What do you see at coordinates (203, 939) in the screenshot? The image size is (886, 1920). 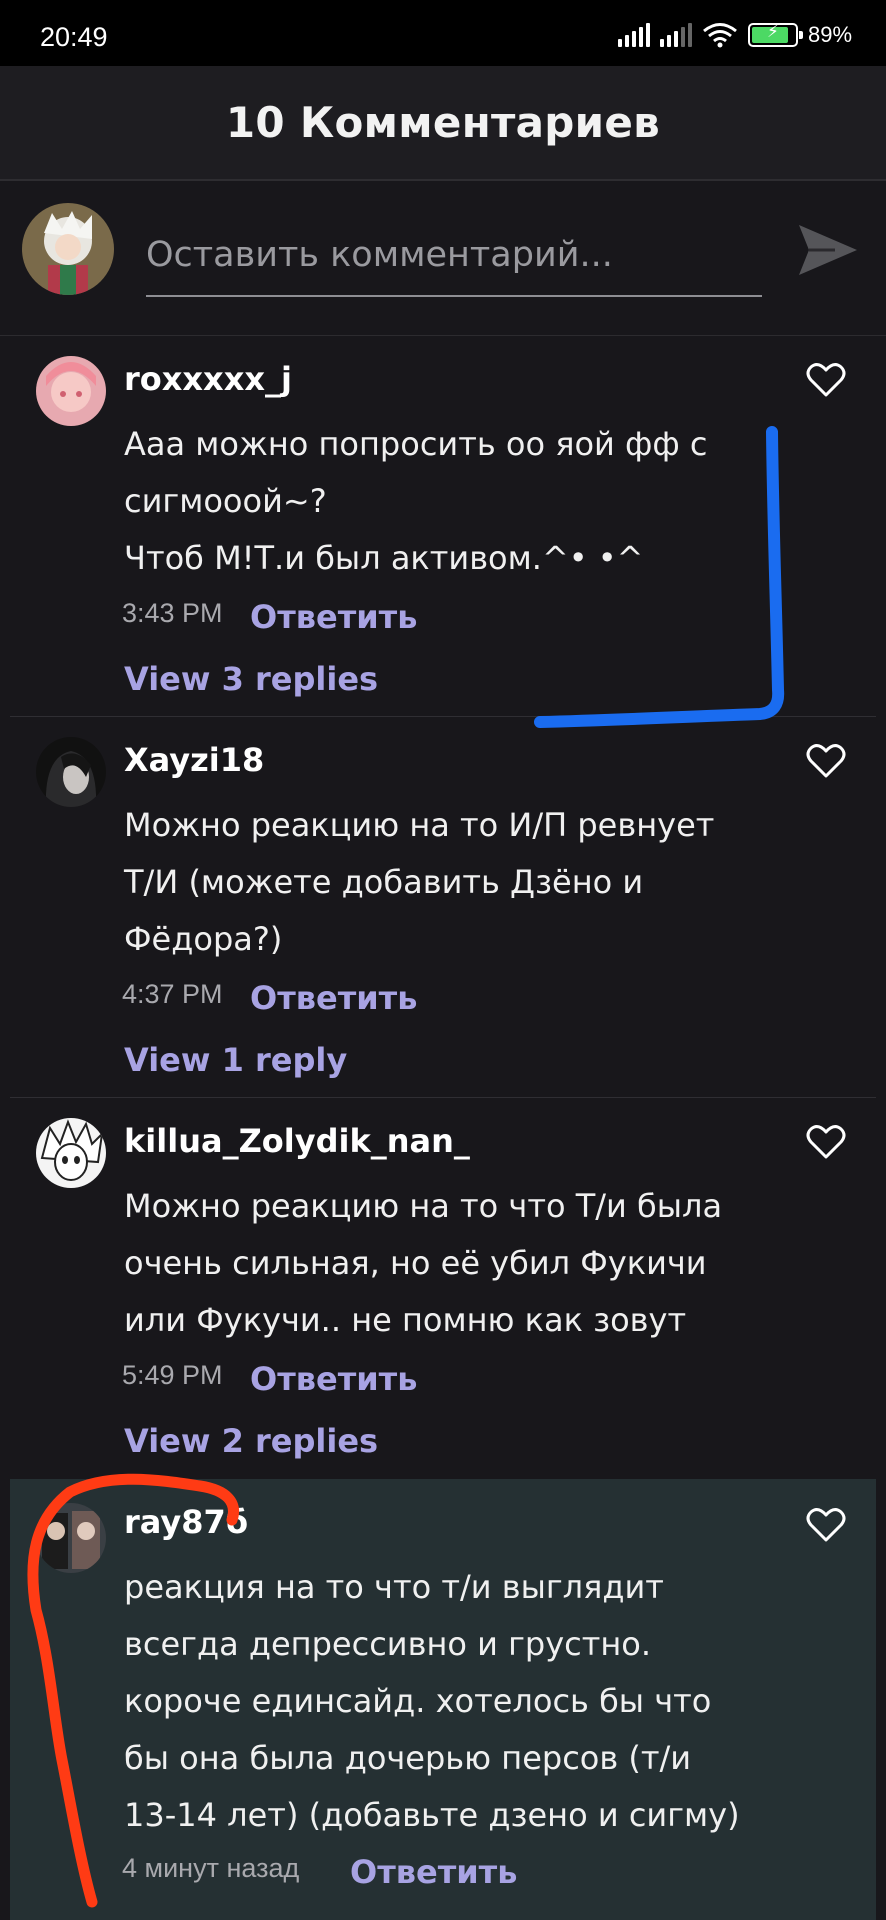 I see `comment-line: Фёдора?)` at bounding box center [203, 939].